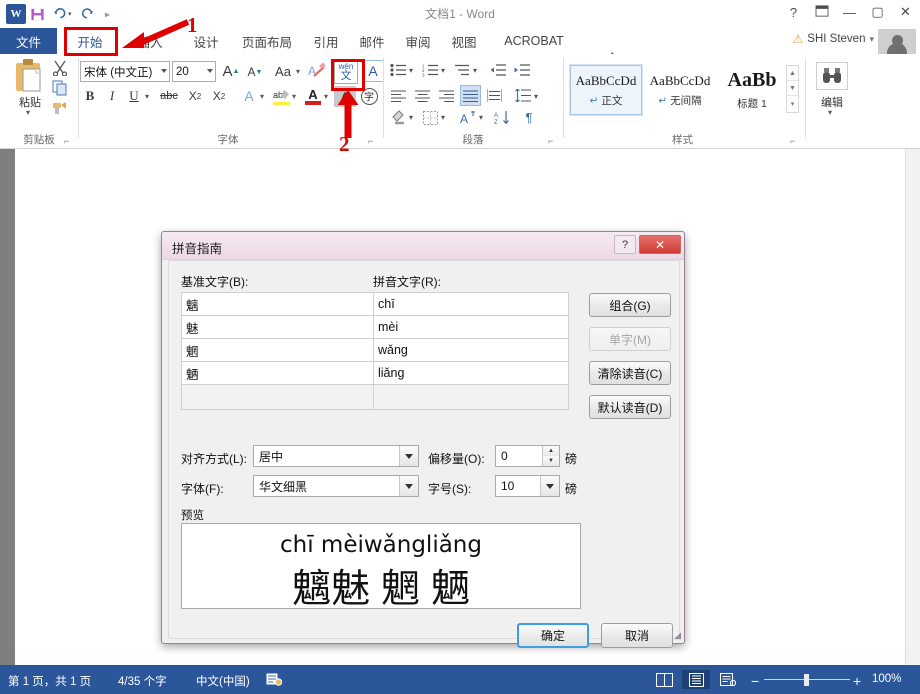 This screenshot has width=920, height=694. Describe the element at coordinates (471, 304) in the screenshot. I see `ruby-cell-0: chī` at that location.